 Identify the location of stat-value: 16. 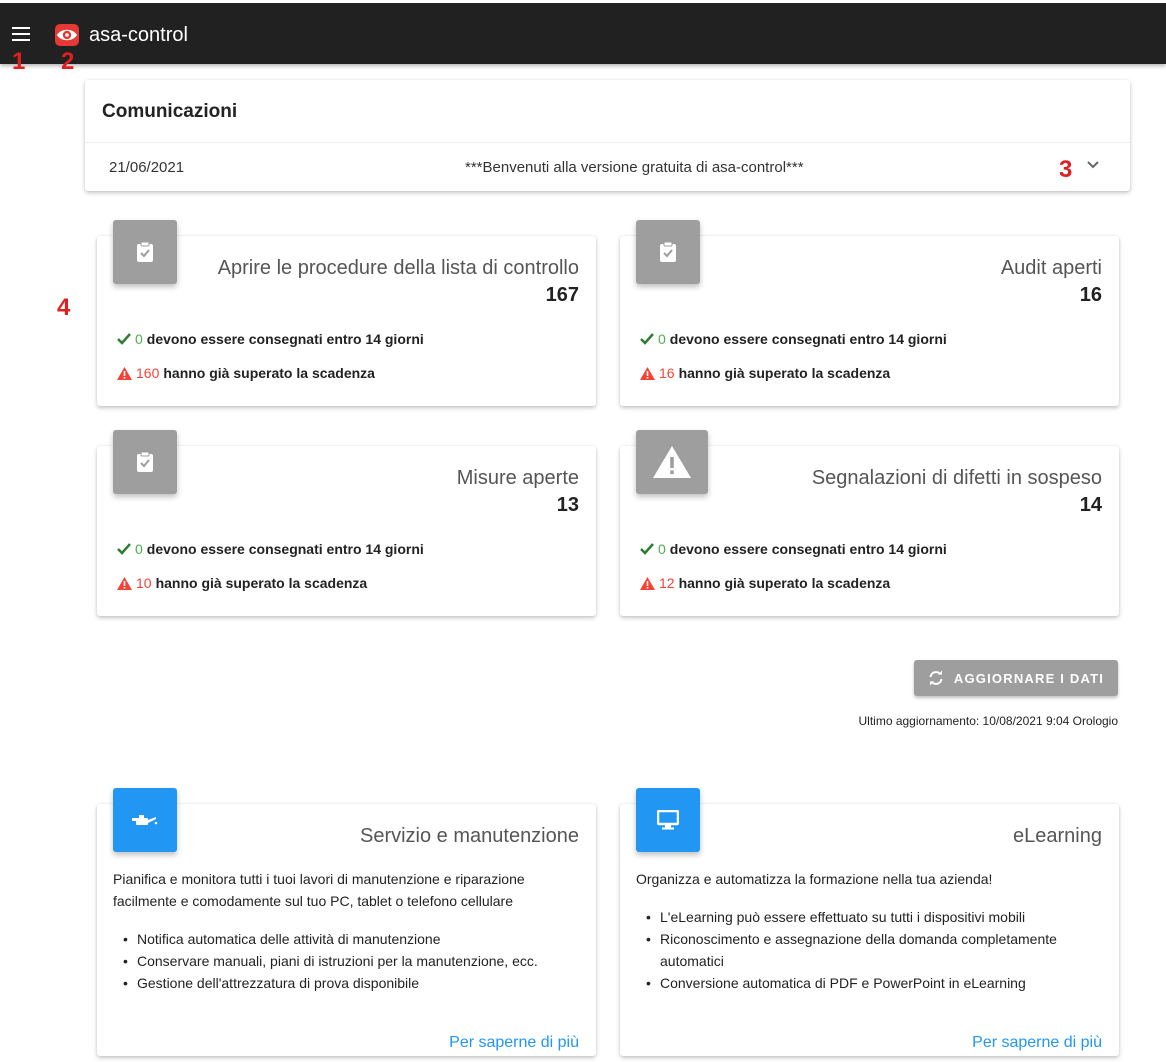
(1090, 295).